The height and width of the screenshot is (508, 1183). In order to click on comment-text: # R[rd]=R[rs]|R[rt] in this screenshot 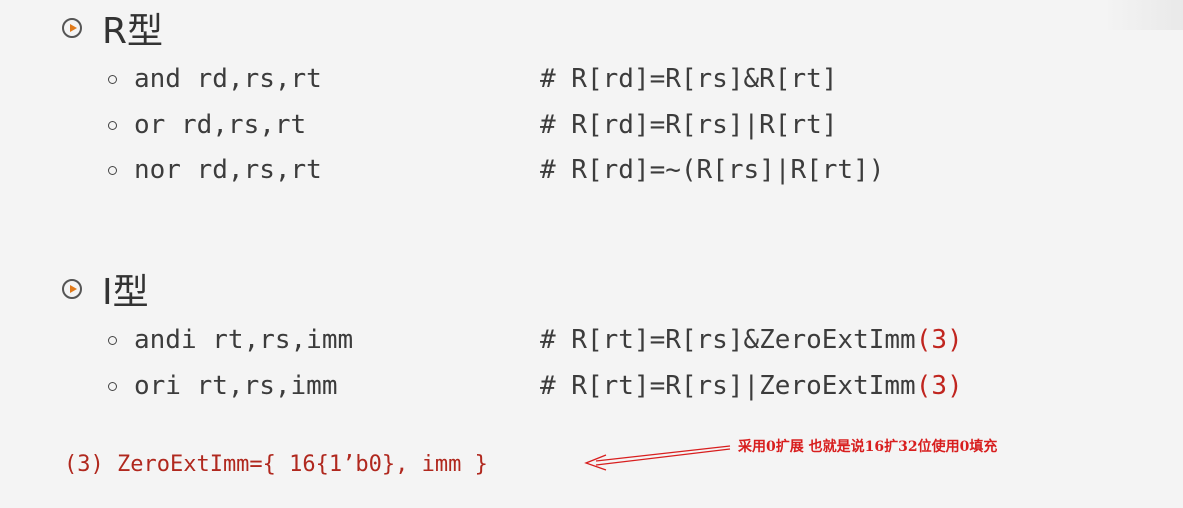, I will do `click(688, 125)`.